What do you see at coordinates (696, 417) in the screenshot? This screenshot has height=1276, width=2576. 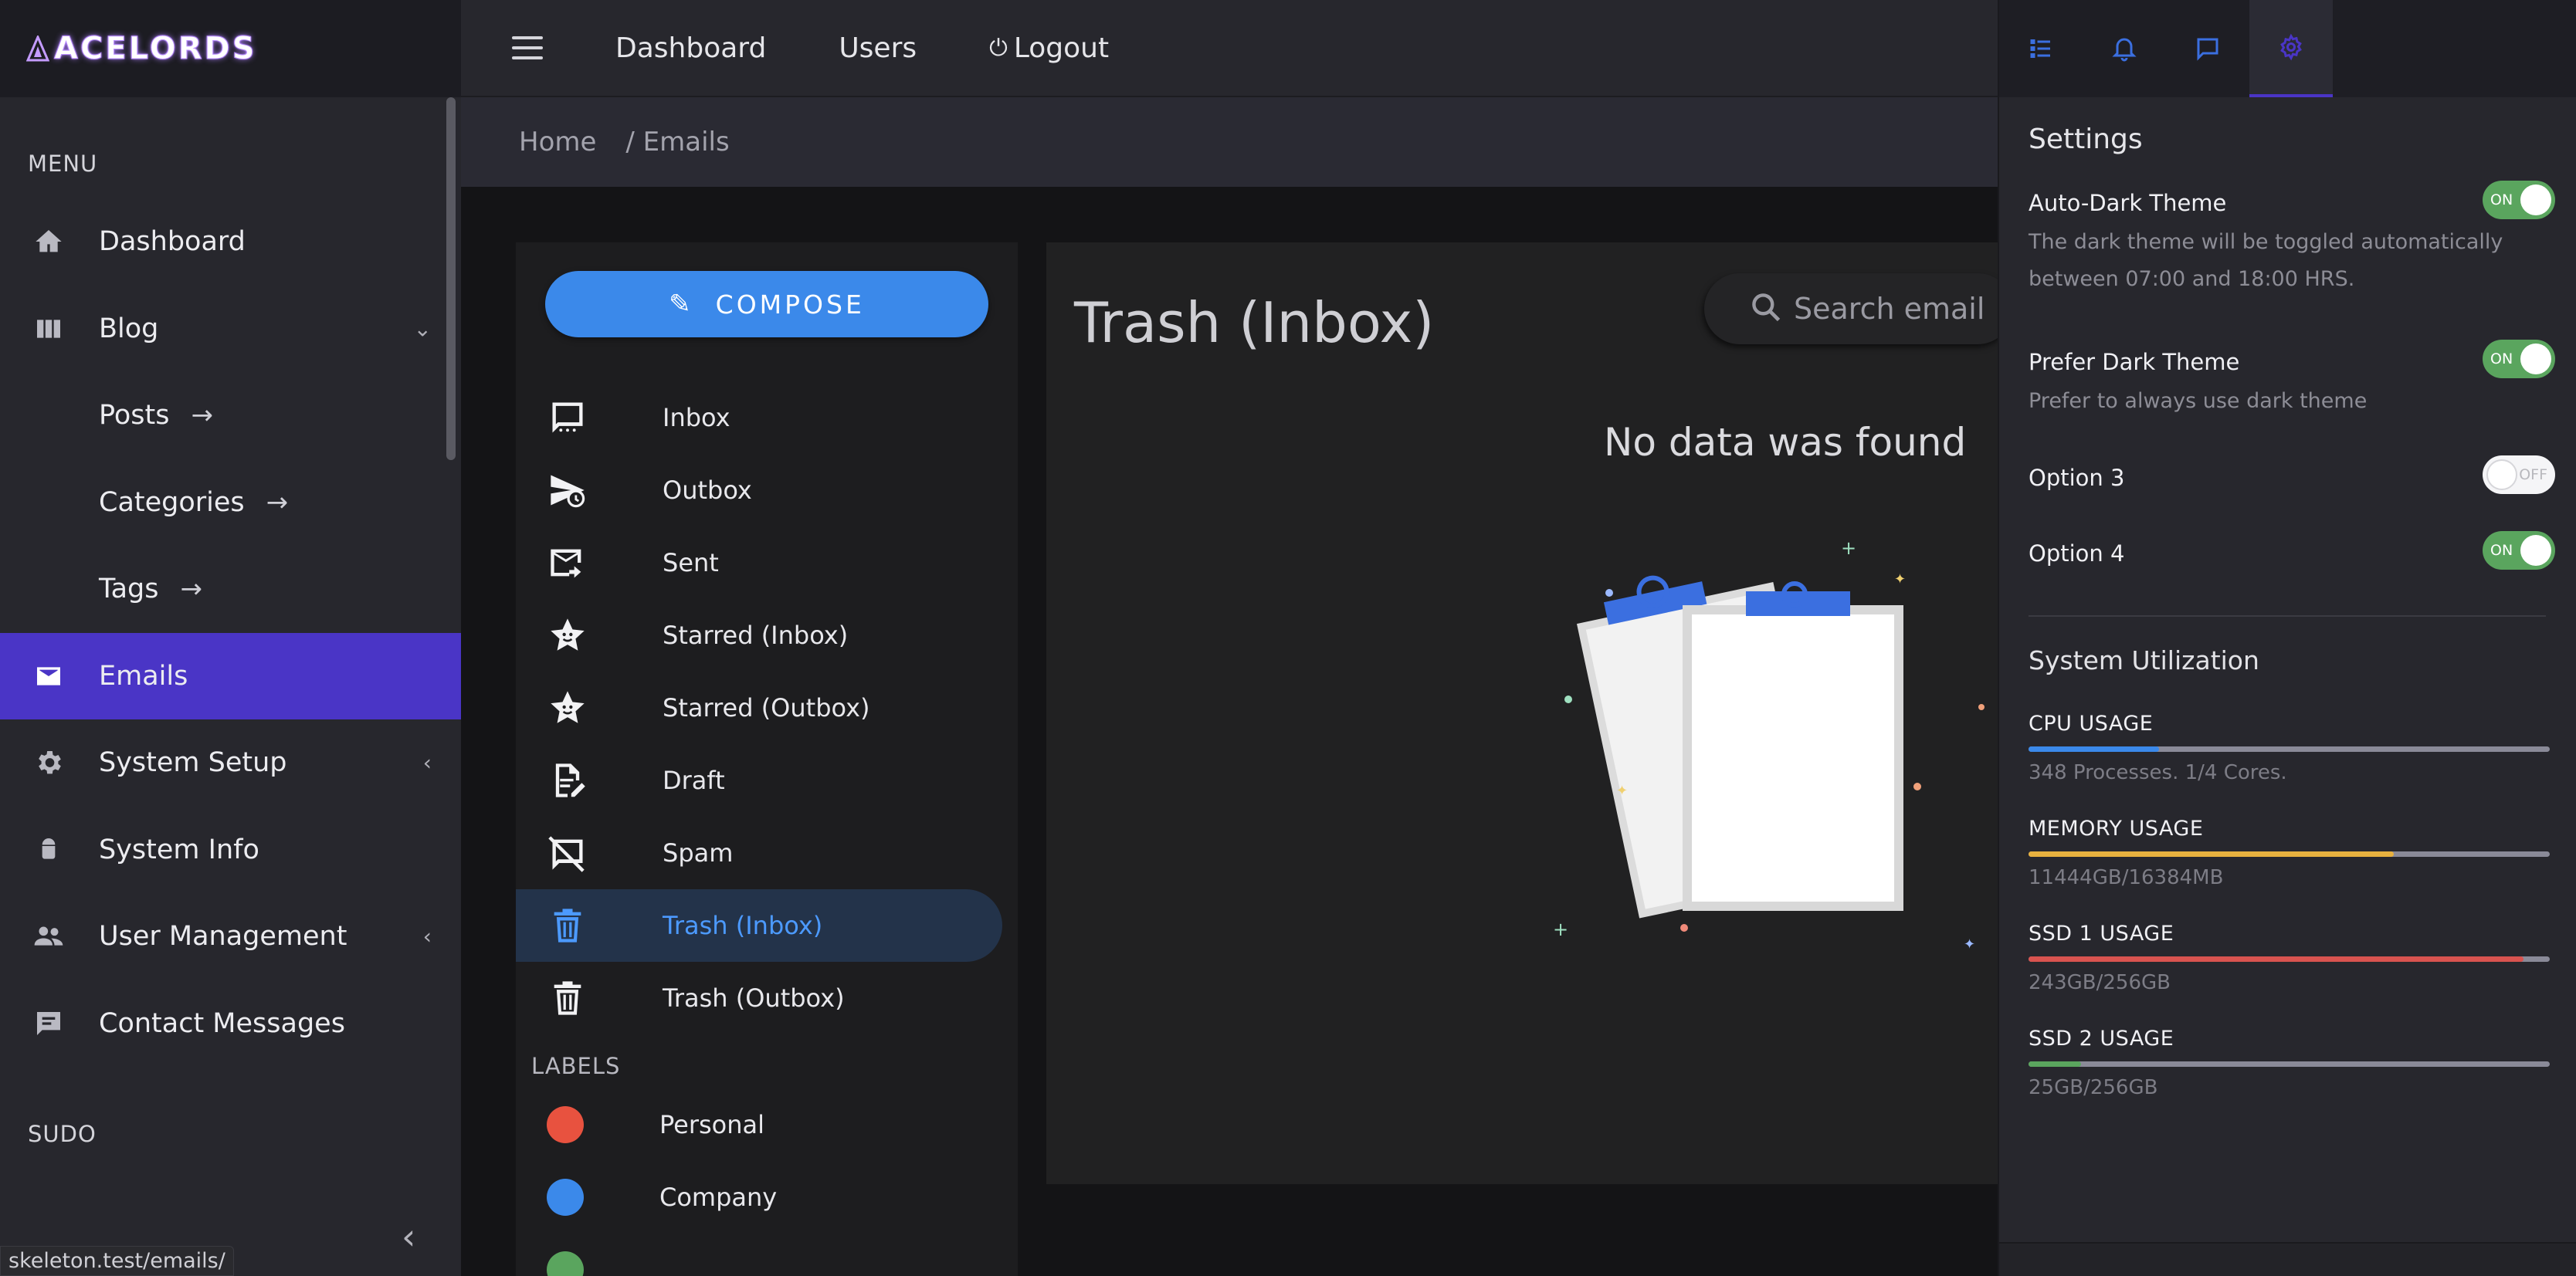 I see `folder-label: Inbox` at bounding box center [696, 417].